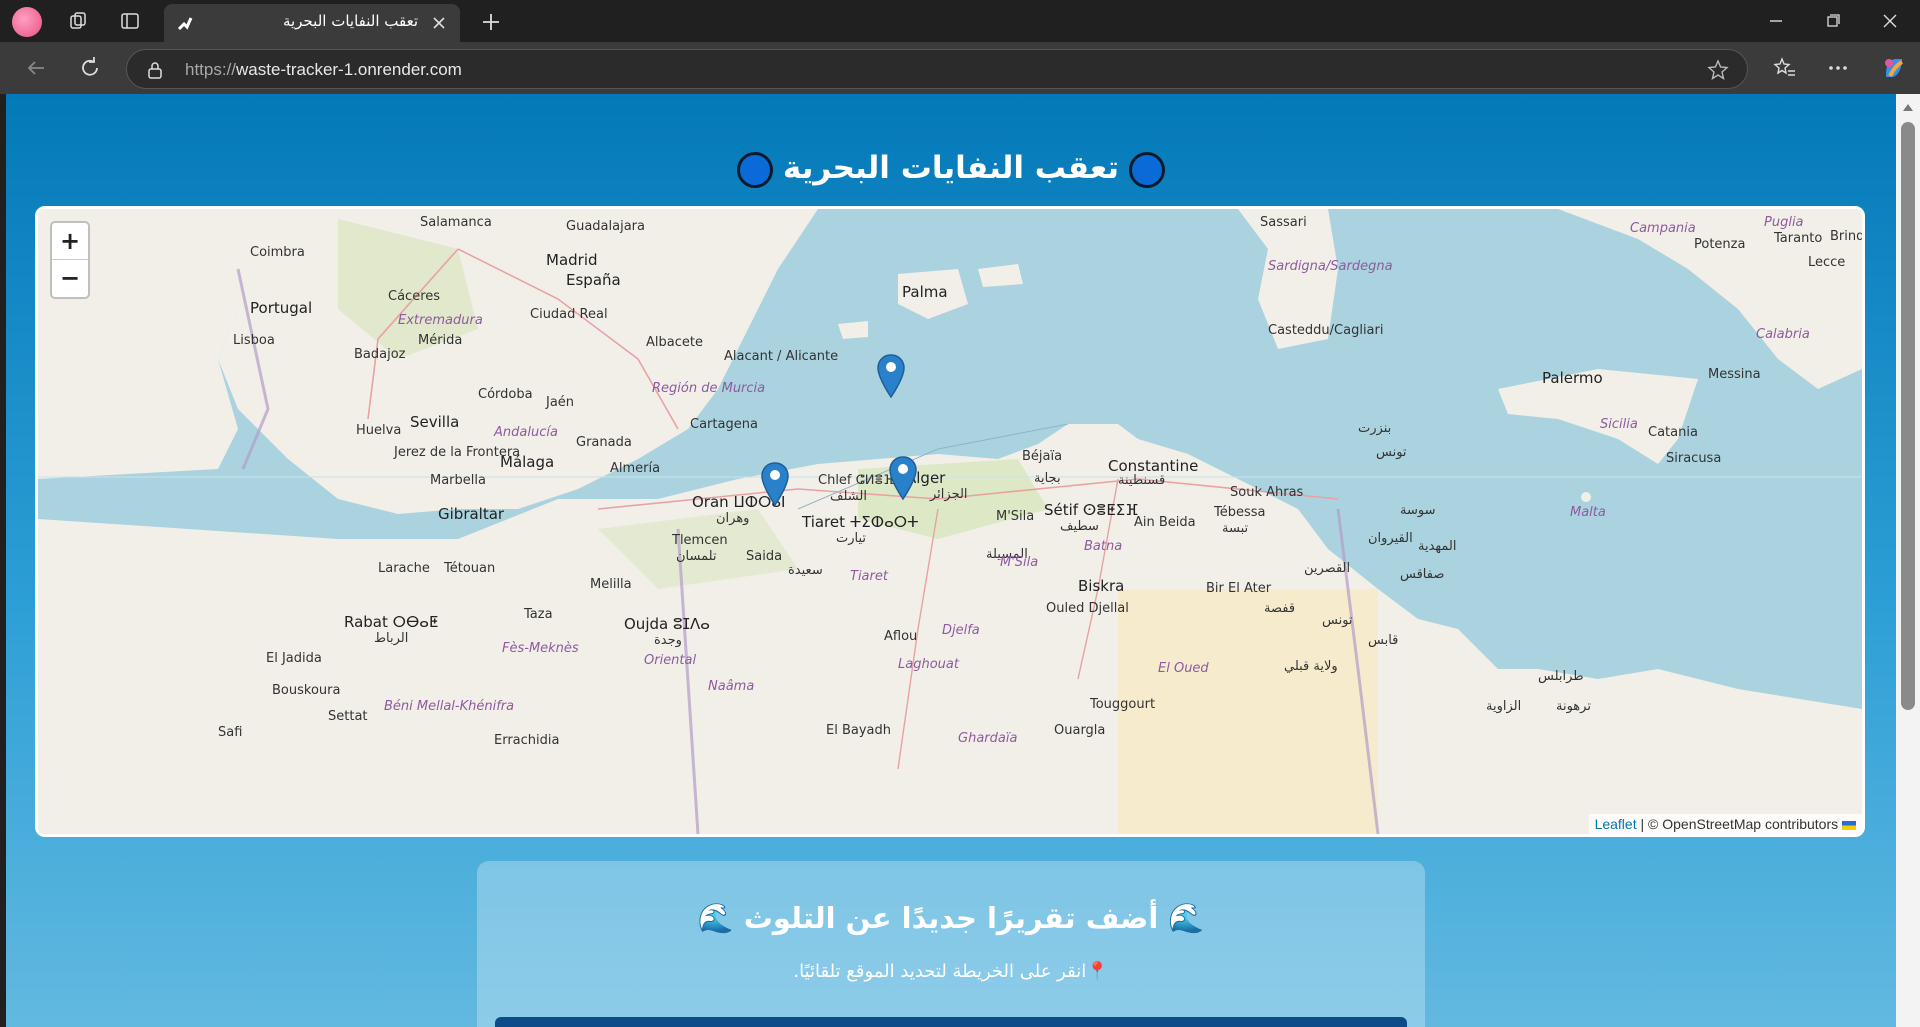 The width and height of the screenshot is (1920, 1027). I want to click on map-label: Marbella, so click(458, 480).